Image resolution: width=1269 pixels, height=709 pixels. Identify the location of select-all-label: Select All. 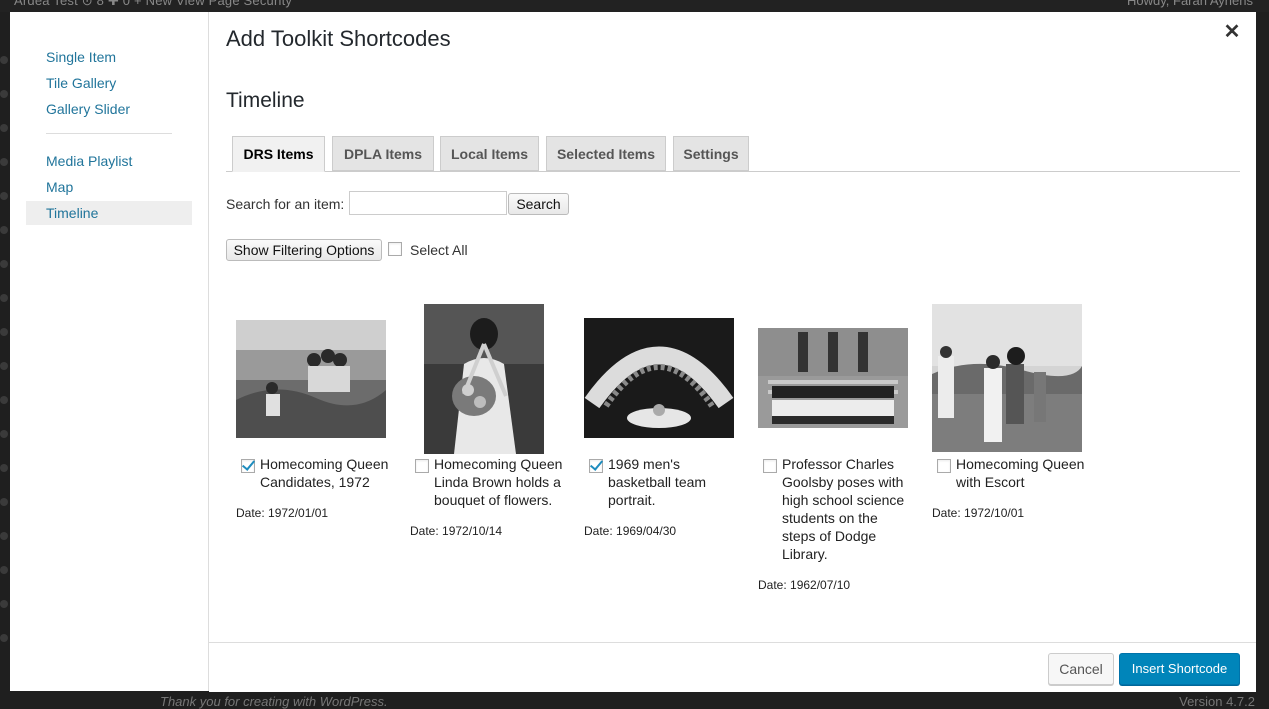
(439, 250).